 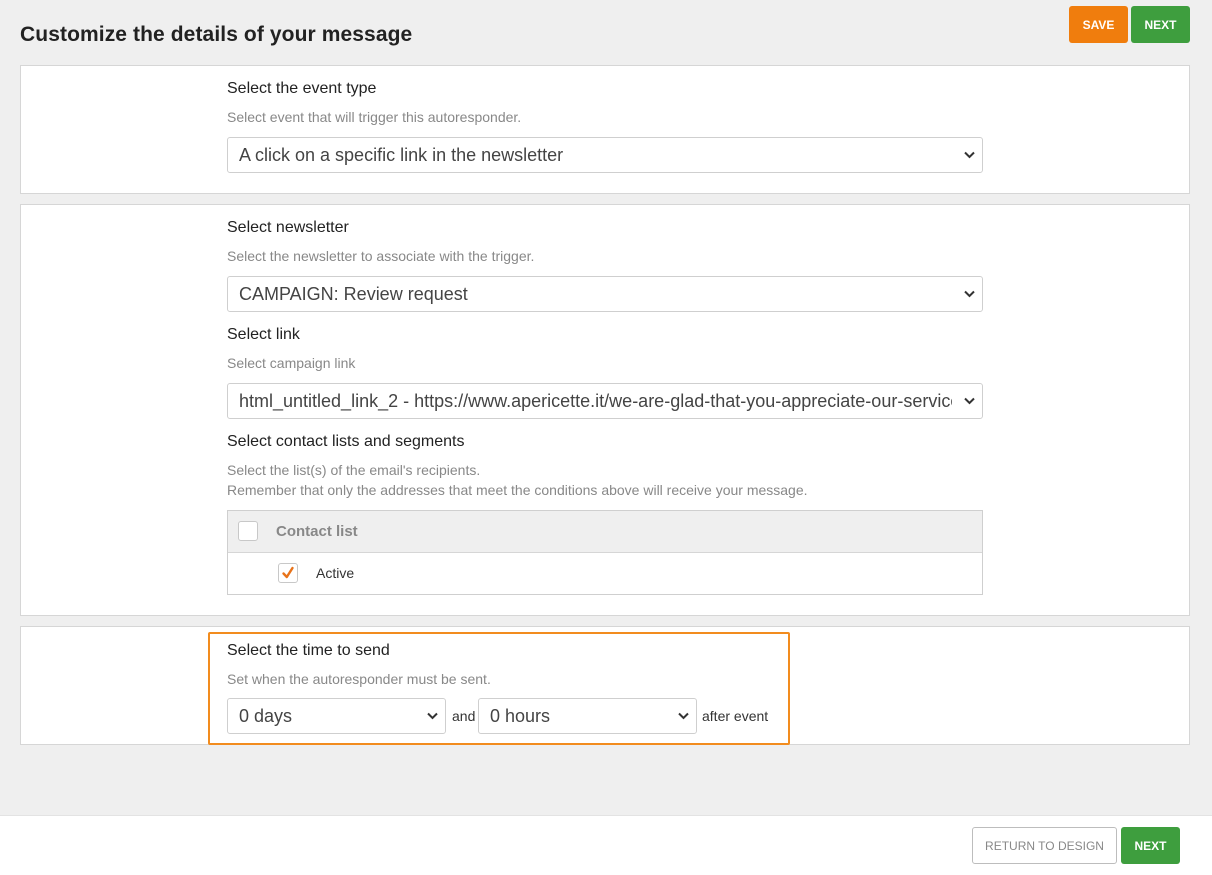 I want to click on timing-highlight-frame, so click(x=499, y=688).